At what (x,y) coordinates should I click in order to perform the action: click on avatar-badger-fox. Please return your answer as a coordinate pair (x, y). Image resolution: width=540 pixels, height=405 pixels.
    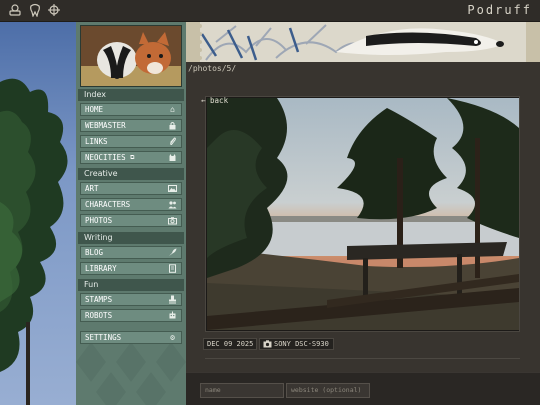
    Looking at the image, I should click on (131, 56).